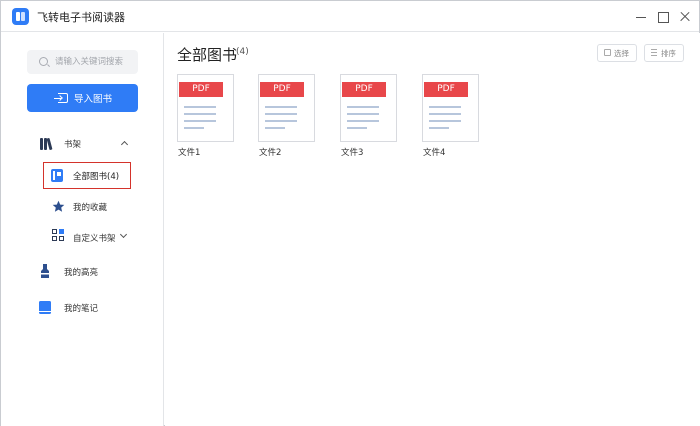 The width and height of the screenshot is (700, 426). I want to click on book-name: 文件1, so click(189, 153).